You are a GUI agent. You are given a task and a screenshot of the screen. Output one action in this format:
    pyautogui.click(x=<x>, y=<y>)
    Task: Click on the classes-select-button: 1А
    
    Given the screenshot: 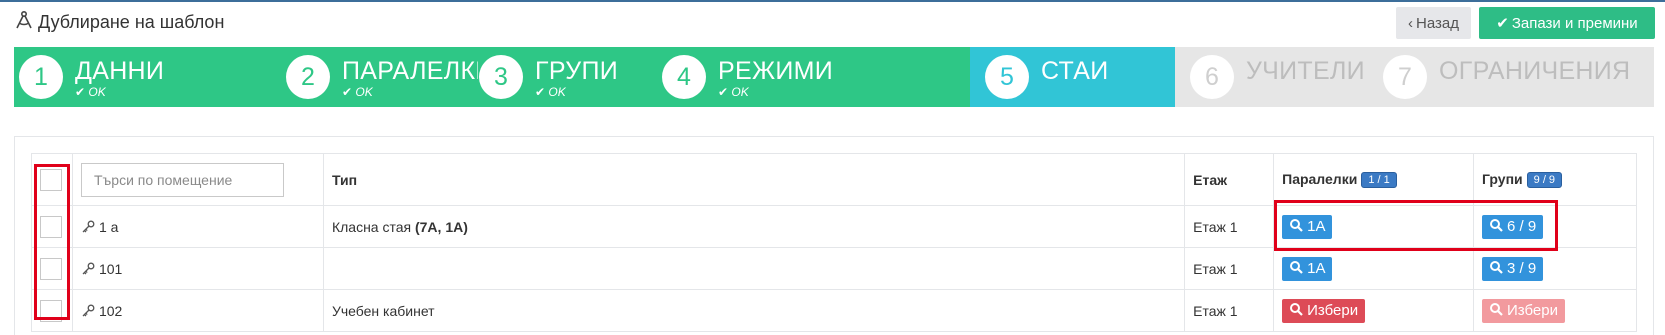 What is the action you would take?
    pyautogui.click(x=1307, y=268)
    